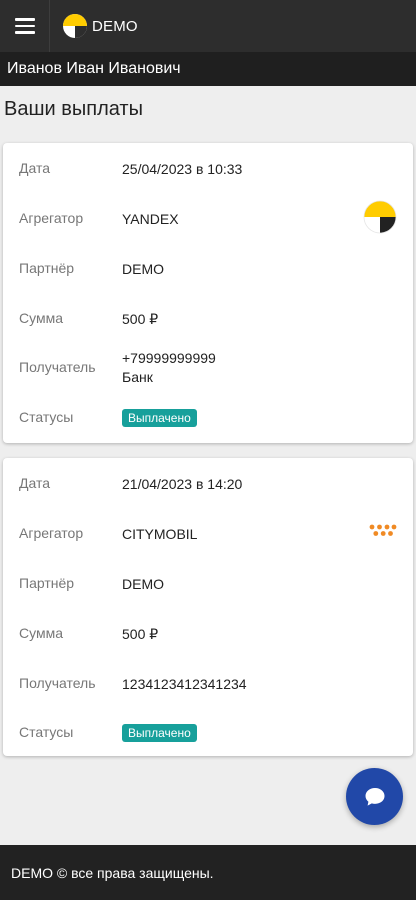  I want to click on user-name: Иванов Иван Иванович, so click(94, 68).